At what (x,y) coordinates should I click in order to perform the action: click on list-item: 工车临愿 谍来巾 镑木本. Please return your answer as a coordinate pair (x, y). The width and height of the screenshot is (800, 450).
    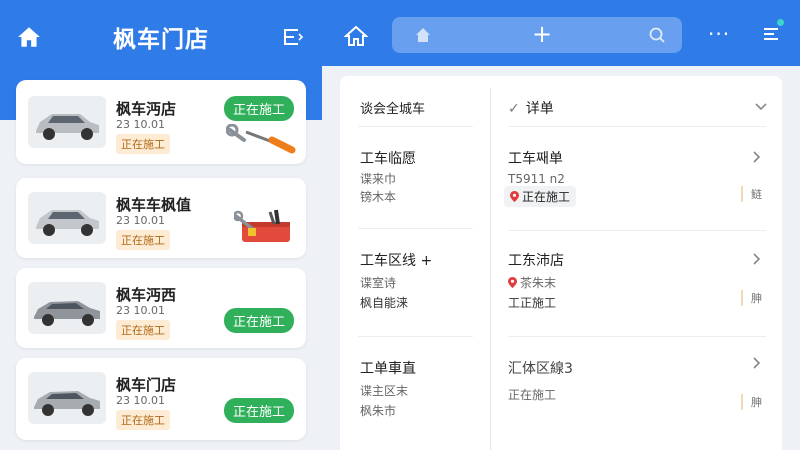
    Looking at the image, I should click on (415, 177).